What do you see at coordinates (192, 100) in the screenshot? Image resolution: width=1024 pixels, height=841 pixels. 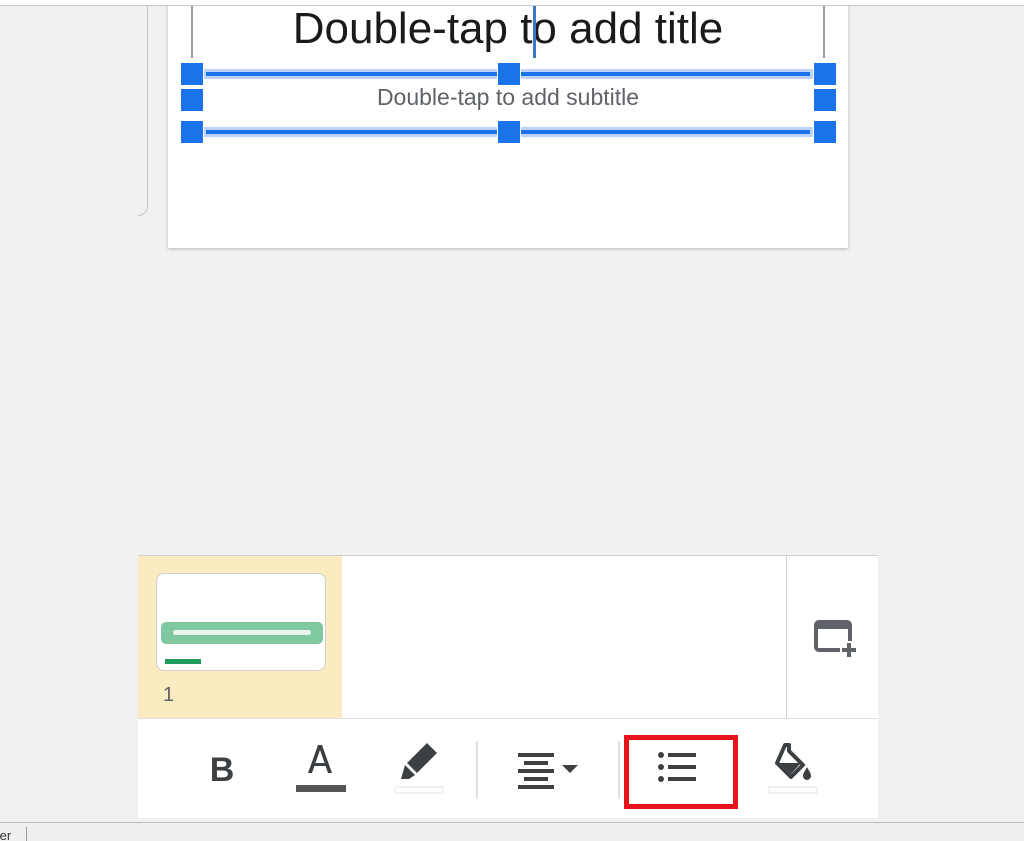 I see `resize-handle-middle-left` at bounding box center [192, 100].